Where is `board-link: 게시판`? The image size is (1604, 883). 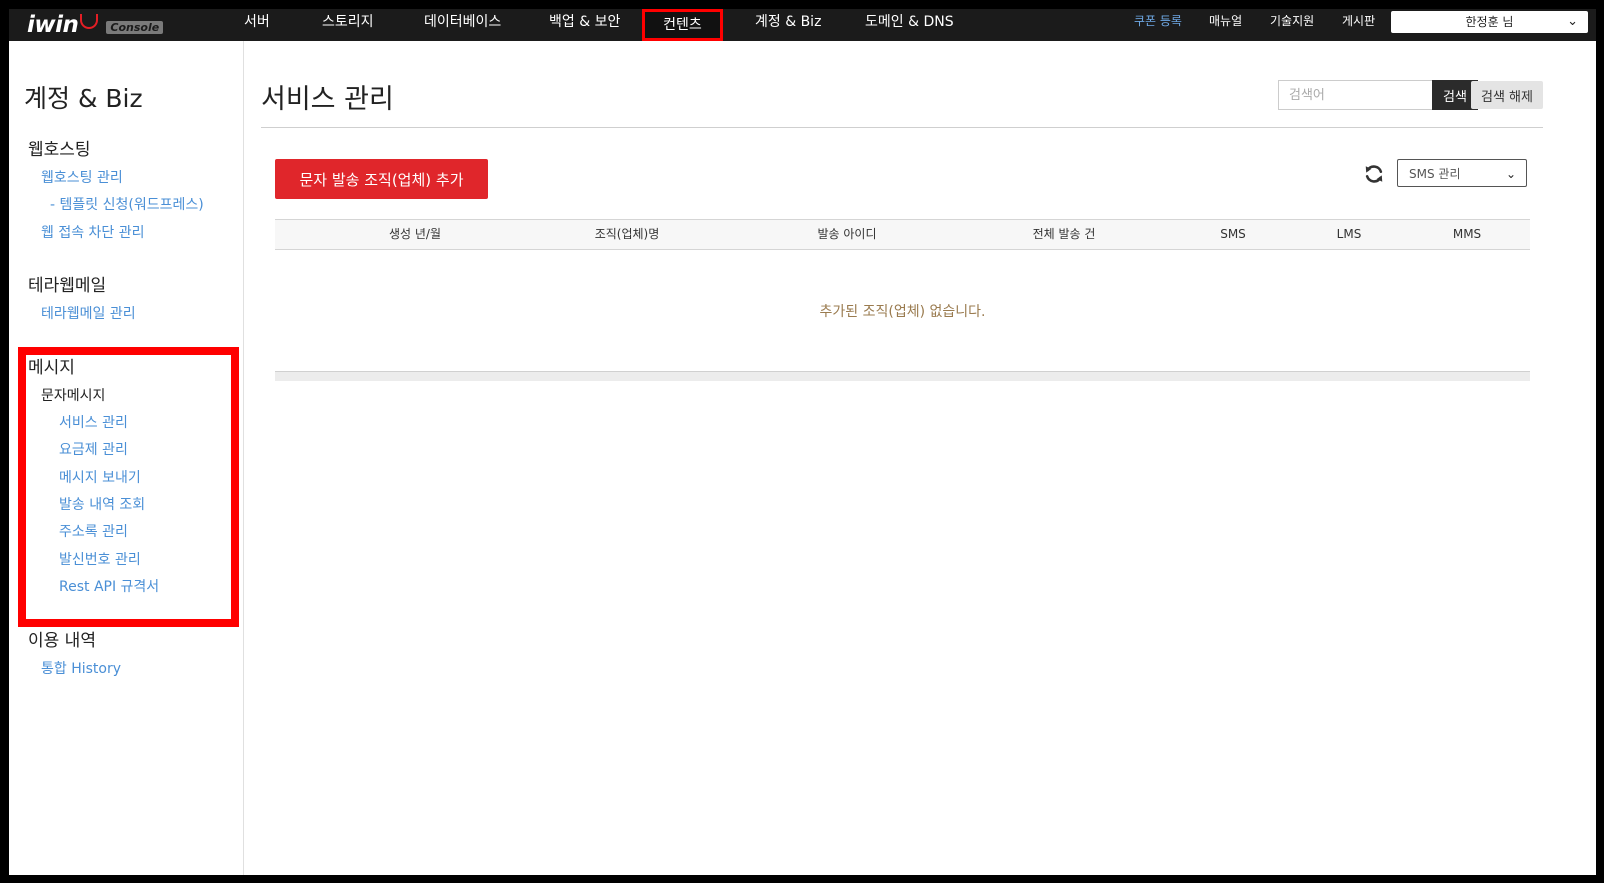
board-link: 게시판 is located at coordinates (1358, 21).